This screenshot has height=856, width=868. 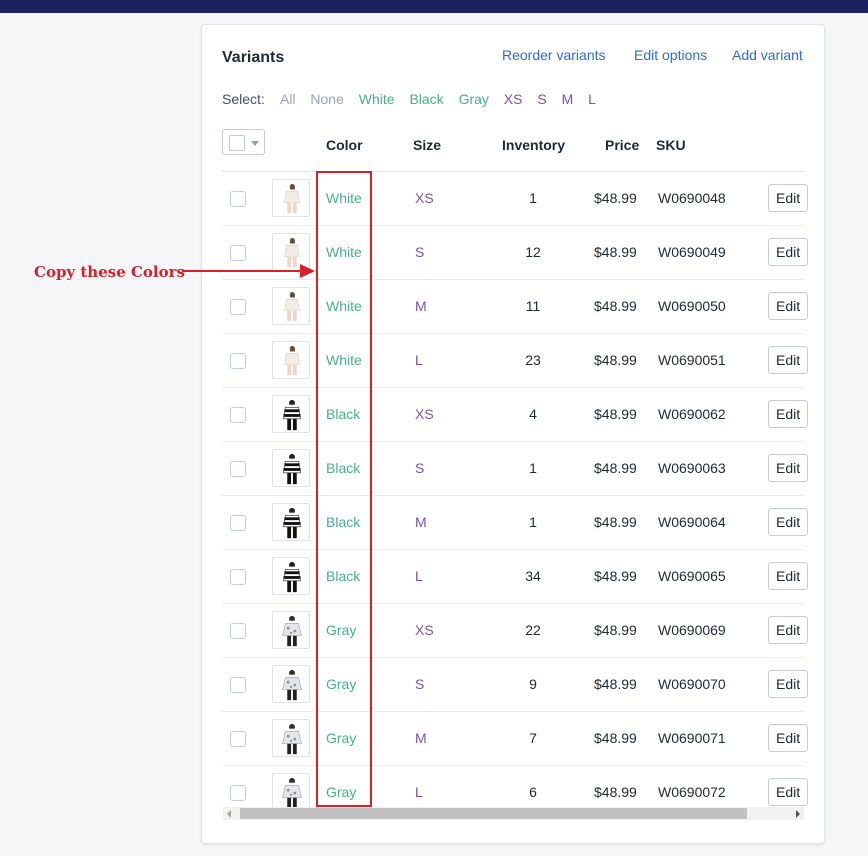 I want to click on variant-sku: W0690063, so click(x=692, y=468).